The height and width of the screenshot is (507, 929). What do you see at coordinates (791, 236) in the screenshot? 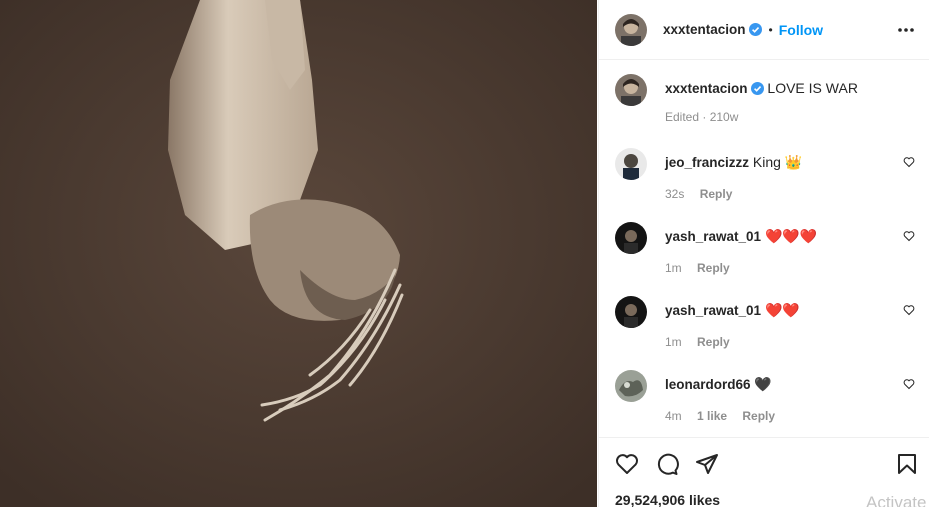
I see `comment-text: ❤️❤️❤️` at bounding box center [791, 236].